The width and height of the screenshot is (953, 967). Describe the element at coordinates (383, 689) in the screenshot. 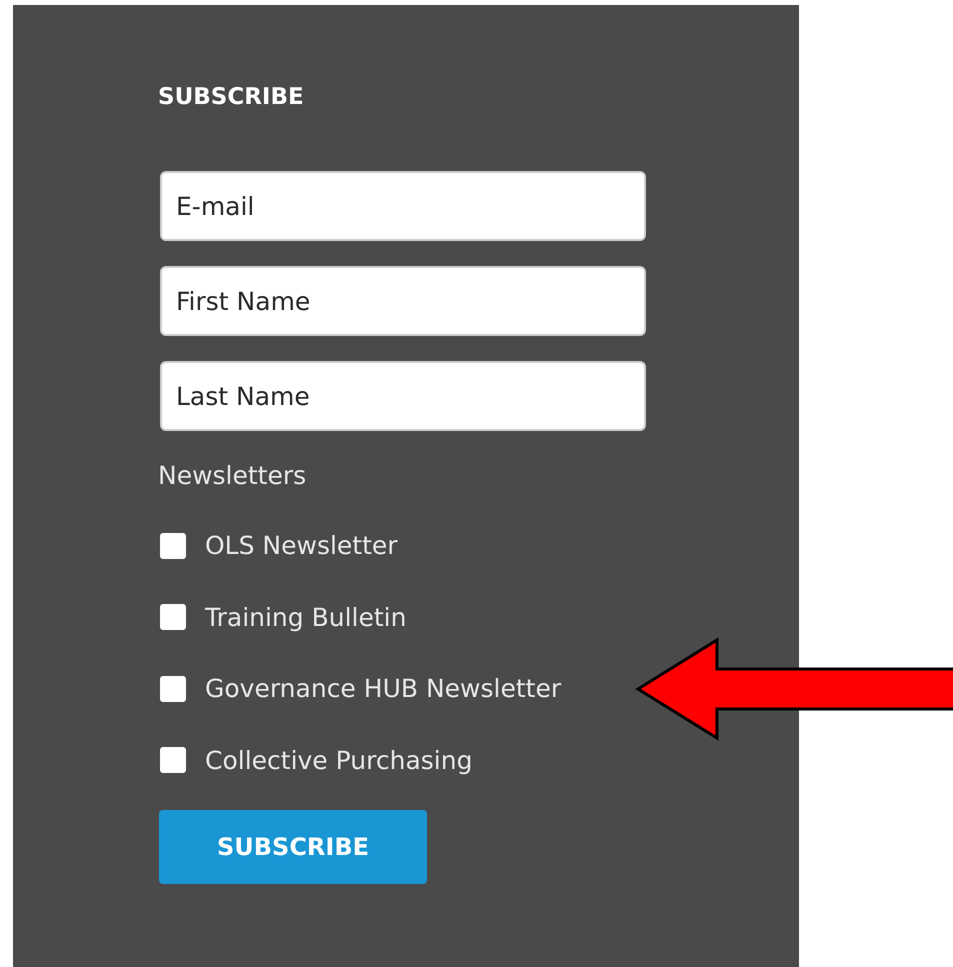

I see `checkbox-label: Governance HUB Newsletter` at that location.